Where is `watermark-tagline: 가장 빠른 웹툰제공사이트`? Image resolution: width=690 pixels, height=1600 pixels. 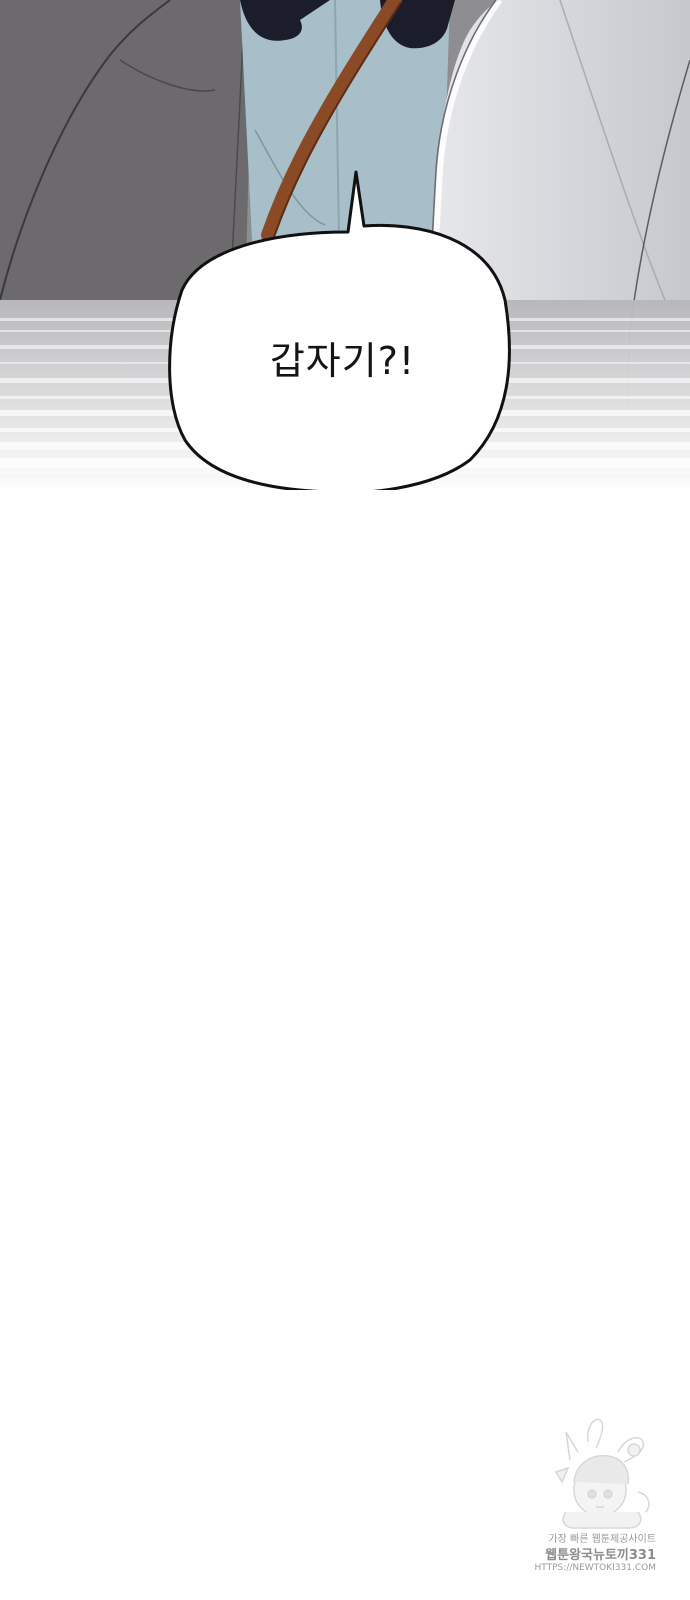
watermark-tagline: 가장 빠른 웹툰제공사이트 is located at coordinates (602, 1539).